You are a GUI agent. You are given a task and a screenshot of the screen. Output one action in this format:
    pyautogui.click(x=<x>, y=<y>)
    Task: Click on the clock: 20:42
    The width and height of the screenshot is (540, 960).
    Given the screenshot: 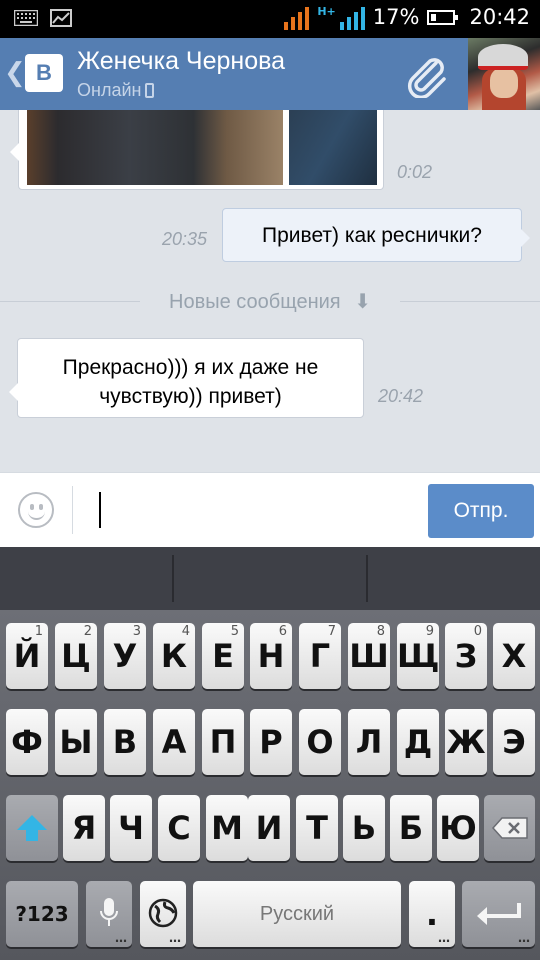 What is the action you would take?
    pyautogui.click(x=499, y=17)
    